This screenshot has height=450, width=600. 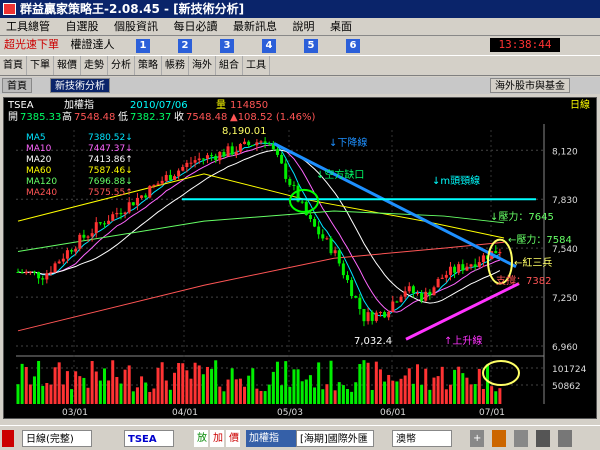 What do you see at coordinates (566, 387) in the screenshot?
I see `vol-tick-label: 50862` at bounding box center [566, 387].